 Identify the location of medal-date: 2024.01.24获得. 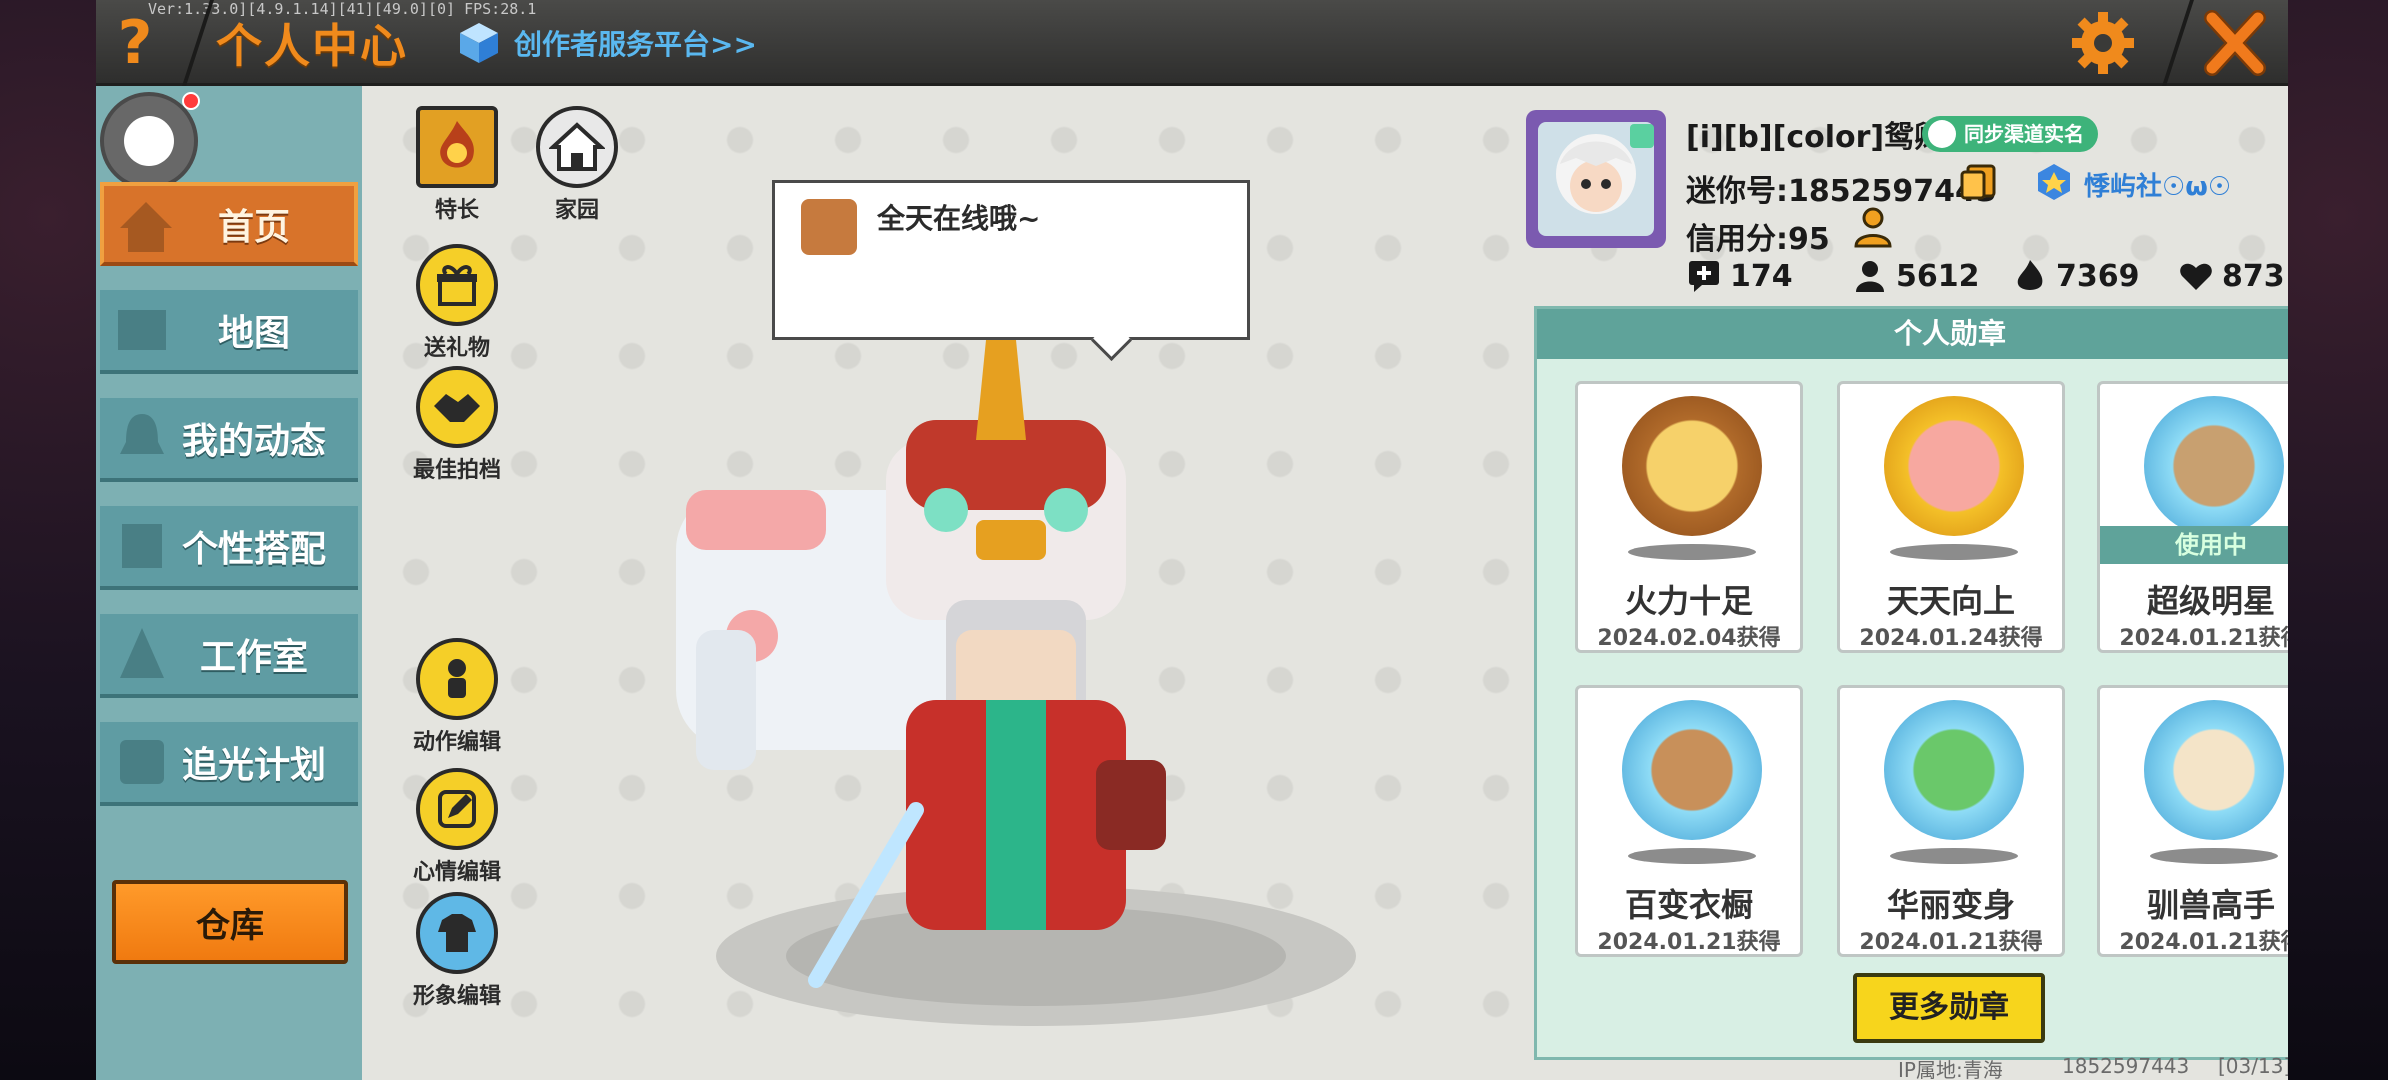
(1951, 638).